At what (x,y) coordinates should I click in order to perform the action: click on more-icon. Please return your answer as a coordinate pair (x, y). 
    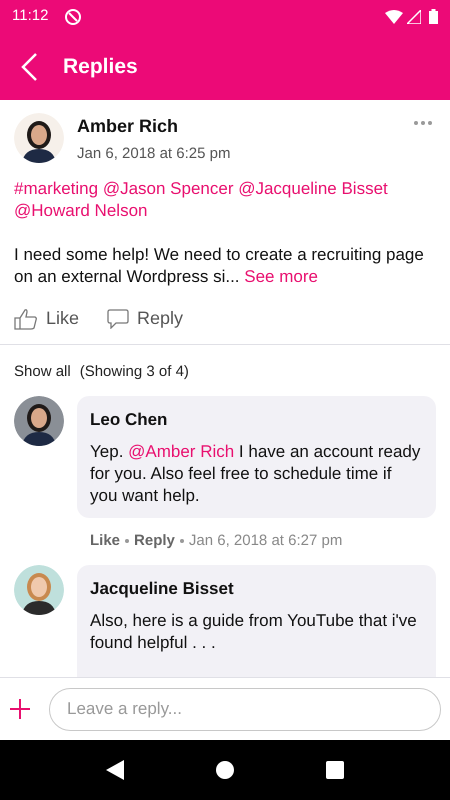
    Looking at the image, I should click on (423, 123).